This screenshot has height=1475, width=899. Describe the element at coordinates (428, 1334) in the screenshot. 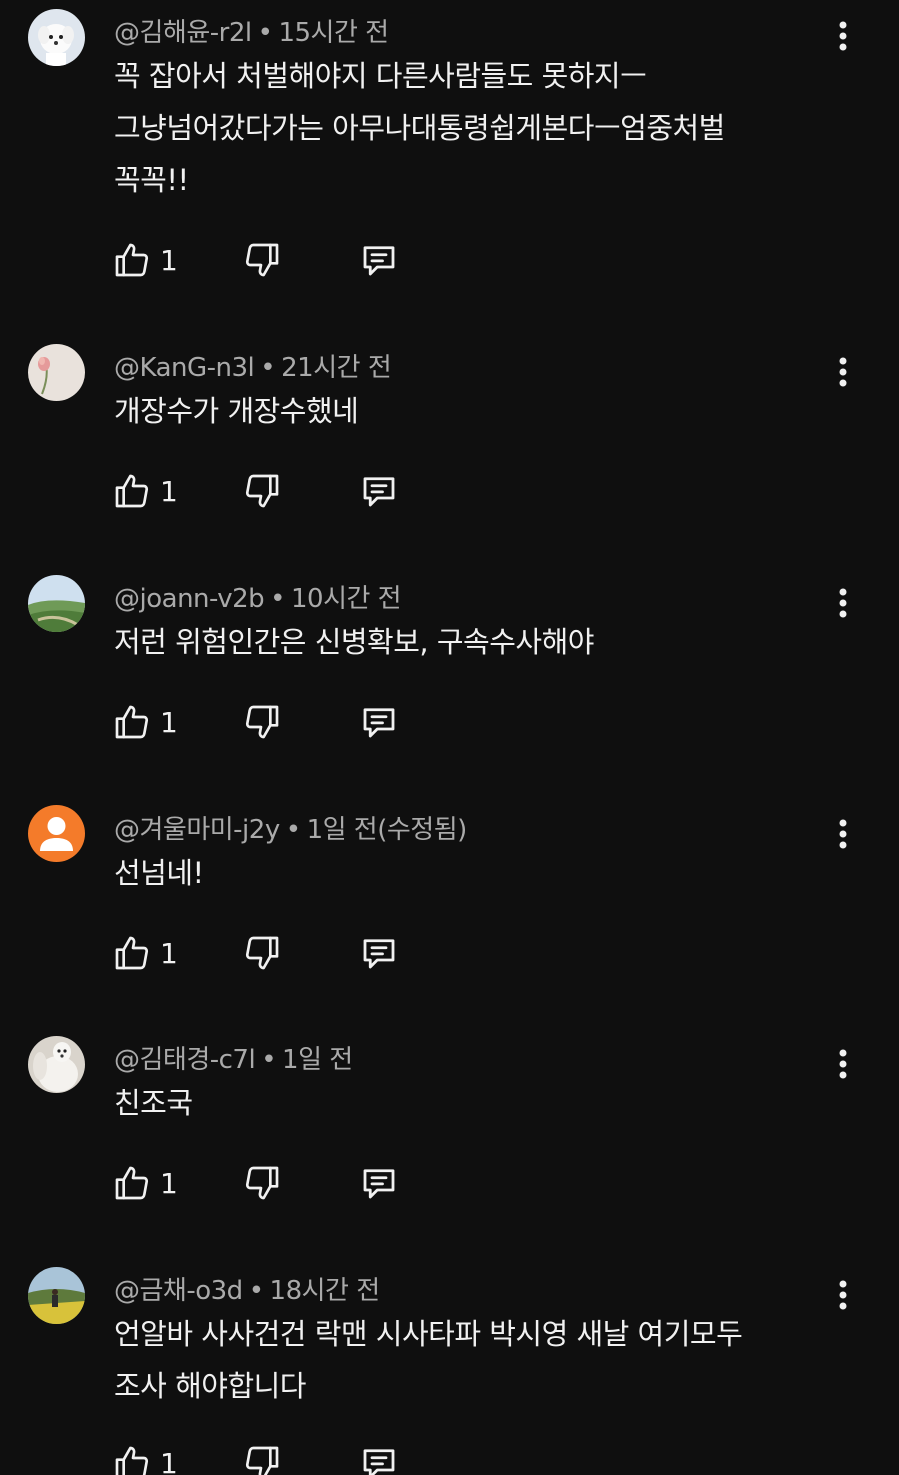

I see `comment-text-line: 언알바 사사건건 락맨 시사타파 박시영 새날 여기모두` at that location.